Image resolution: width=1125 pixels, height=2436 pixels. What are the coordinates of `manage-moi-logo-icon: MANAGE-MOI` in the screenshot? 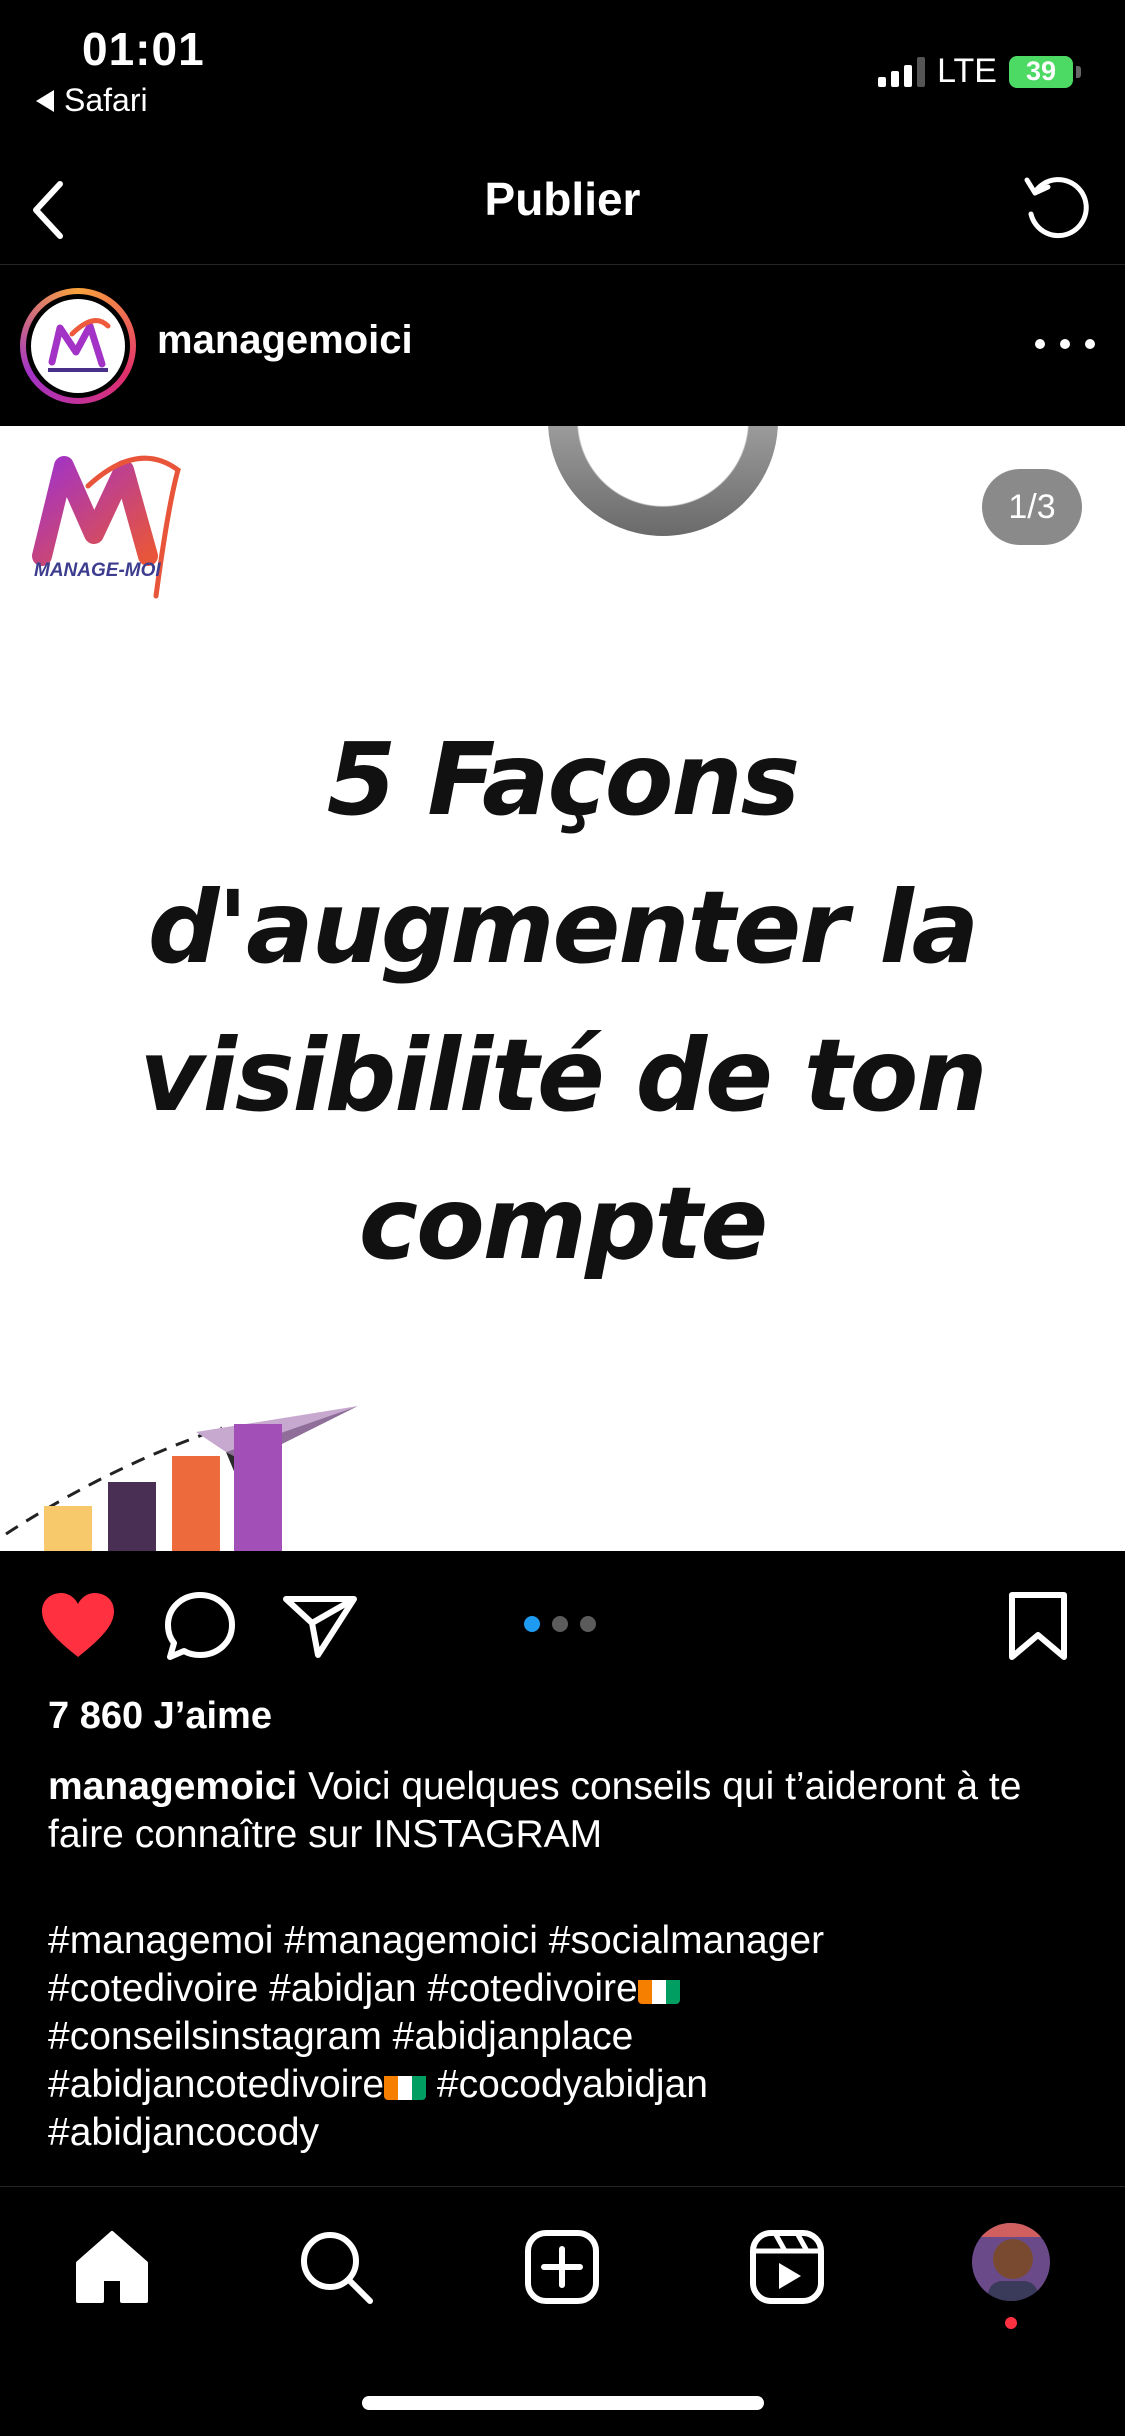 It's located at (106, 527).